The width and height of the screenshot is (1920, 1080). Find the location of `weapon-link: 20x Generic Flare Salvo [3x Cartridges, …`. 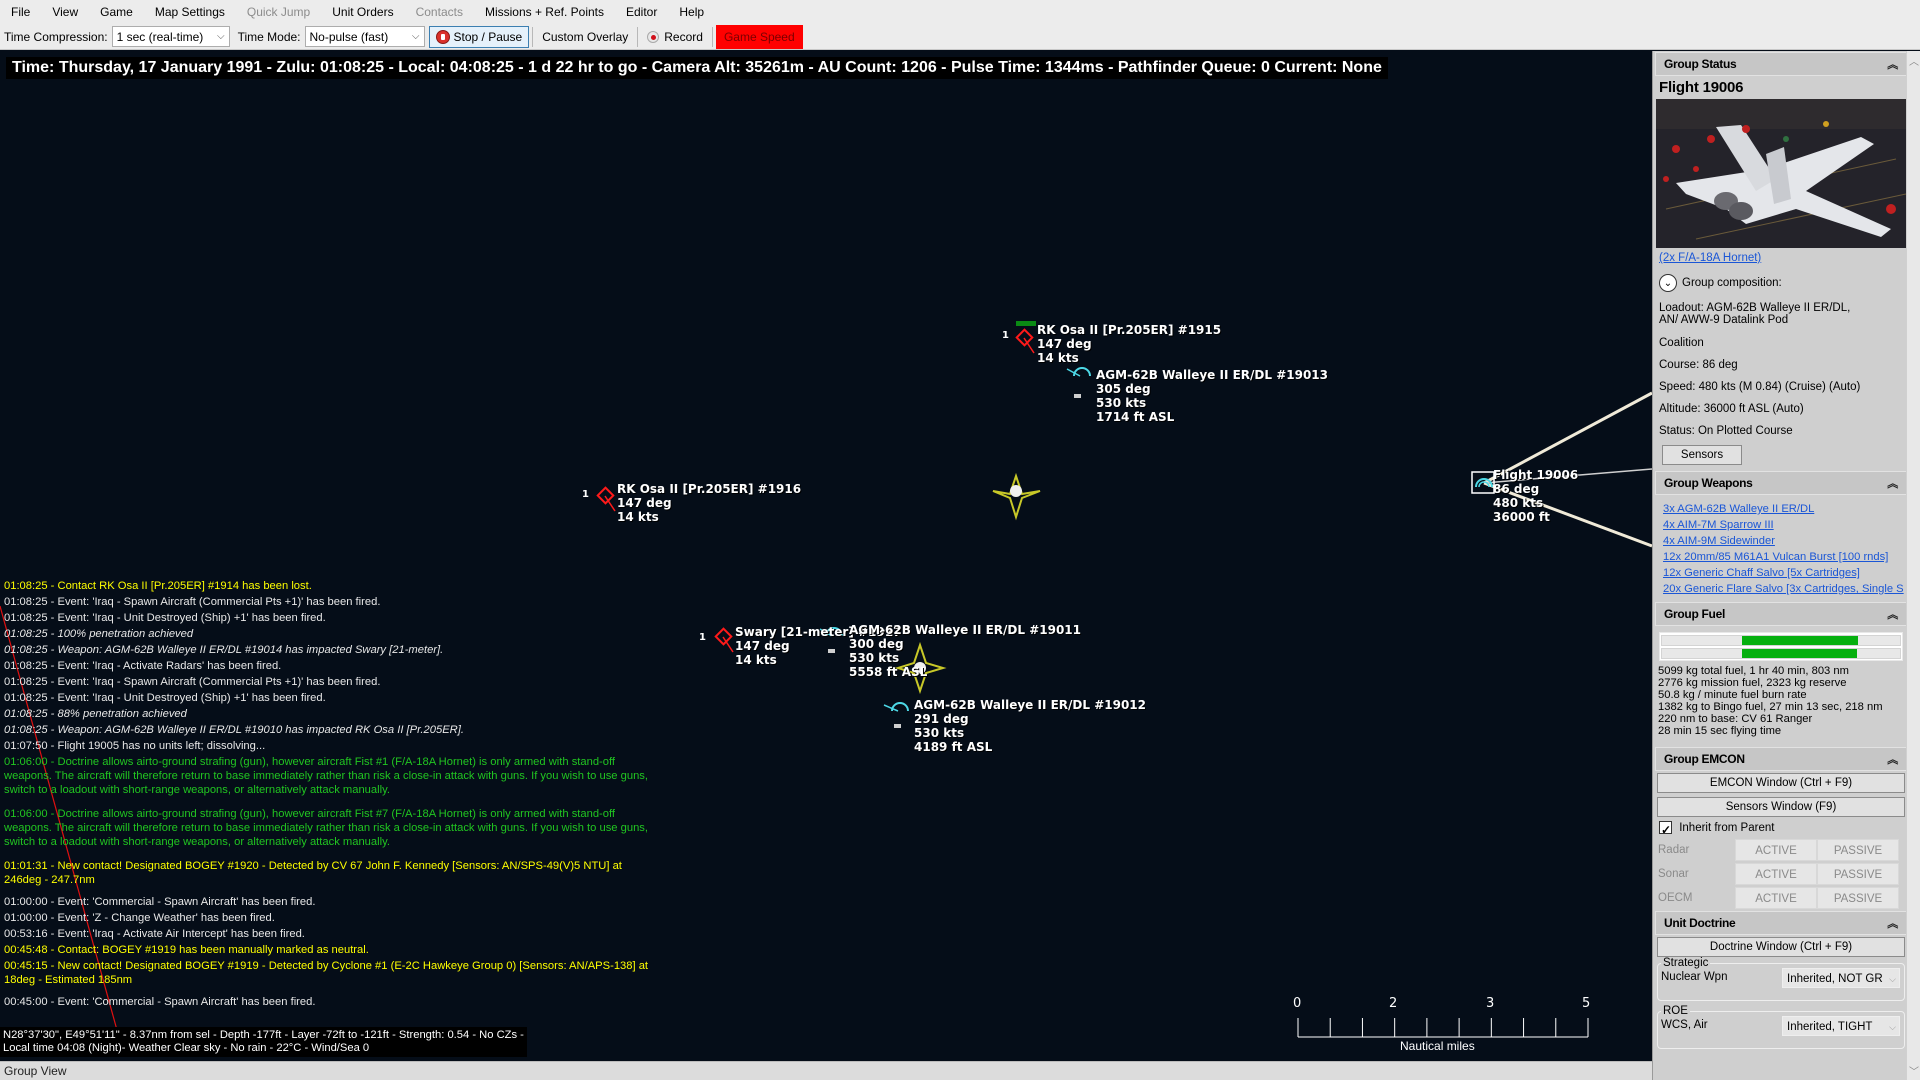

weapon-link: 20x Generic Flare Salvo [3x Cartridges, … is located at coordinates (1781, 589).